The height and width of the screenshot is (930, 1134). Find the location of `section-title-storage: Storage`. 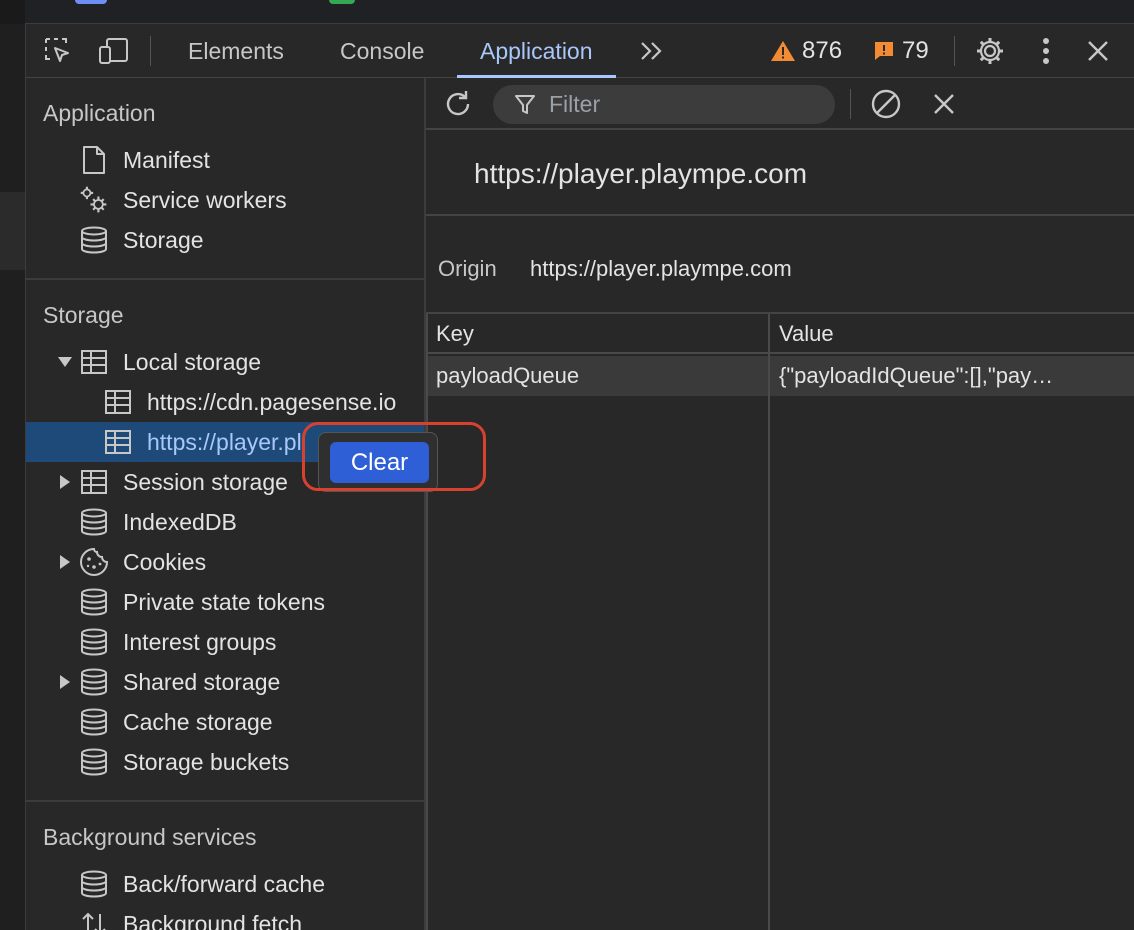

section-title-storage: Storage is located at coordinates (83, 315).